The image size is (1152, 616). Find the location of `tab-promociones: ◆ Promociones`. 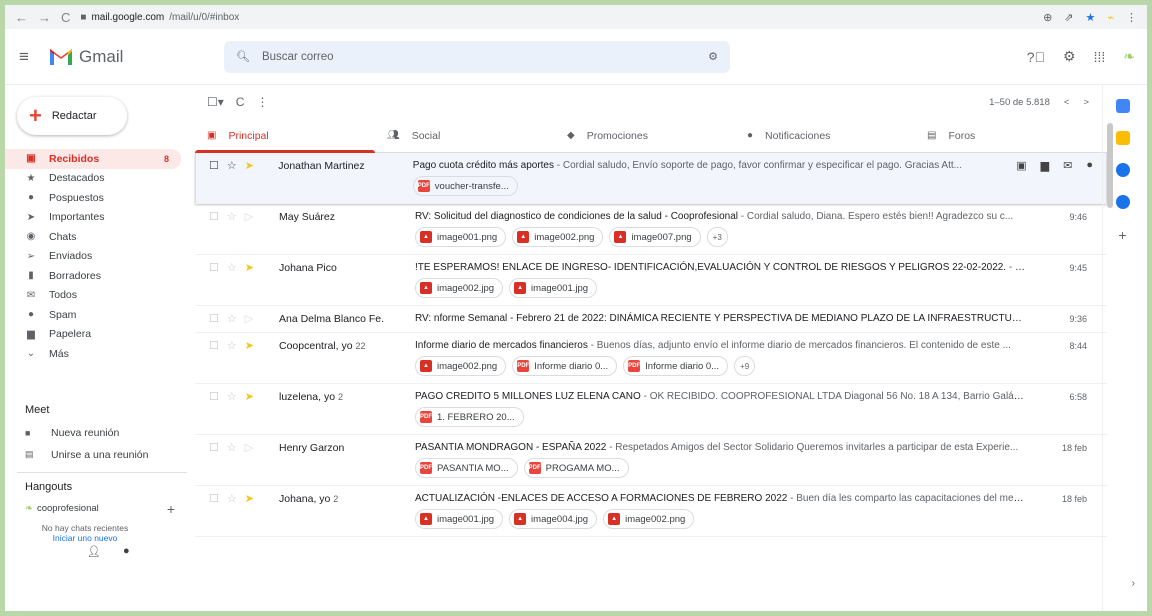

tab-promociones: ◆ Promociones is located at coordinates (645, 135).